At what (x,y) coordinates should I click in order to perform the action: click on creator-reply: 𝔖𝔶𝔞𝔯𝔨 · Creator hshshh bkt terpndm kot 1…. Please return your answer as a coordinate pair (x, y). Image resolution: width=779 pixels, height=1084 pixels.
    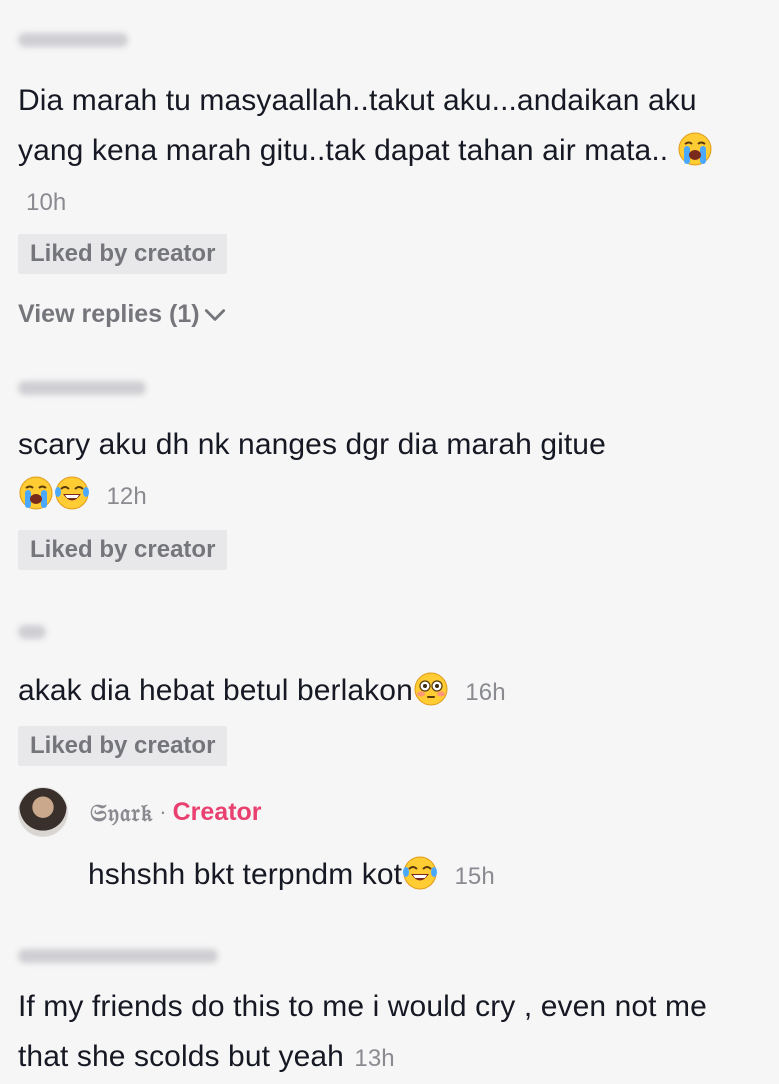
    Looking at the image, I should click on (389, 844).